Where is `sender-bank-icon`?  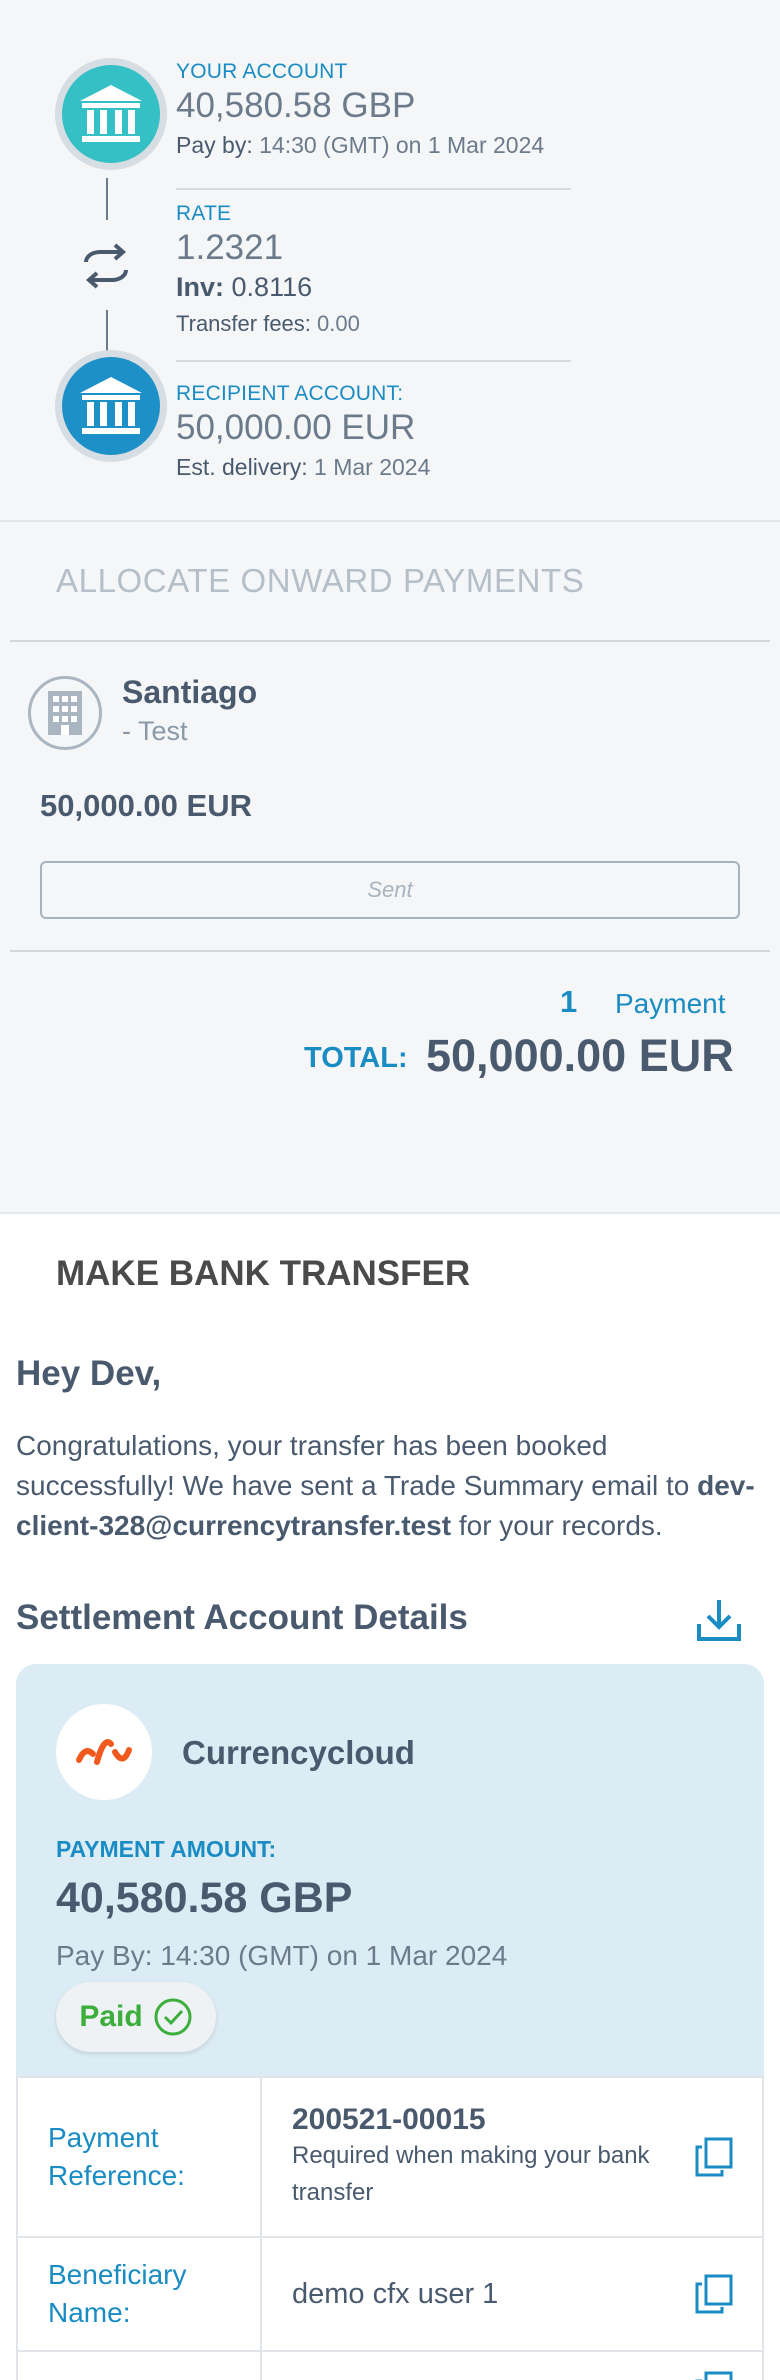
sender-bank-icon is located at coordinates (111, 114).